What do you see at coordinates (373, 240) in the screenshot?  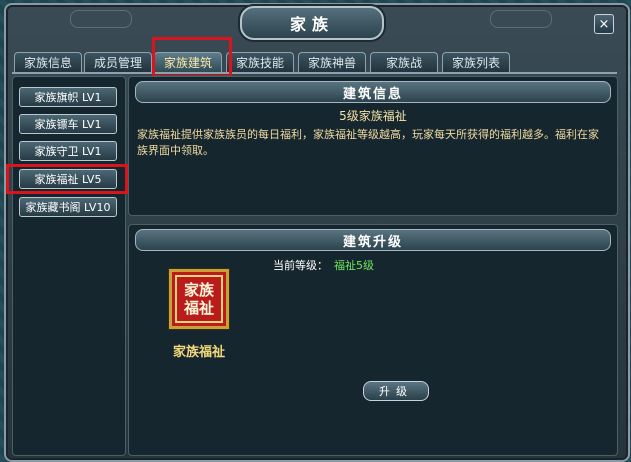 I see `building-upgrade-header: 建筑升级` at bounding box center [373, 240].